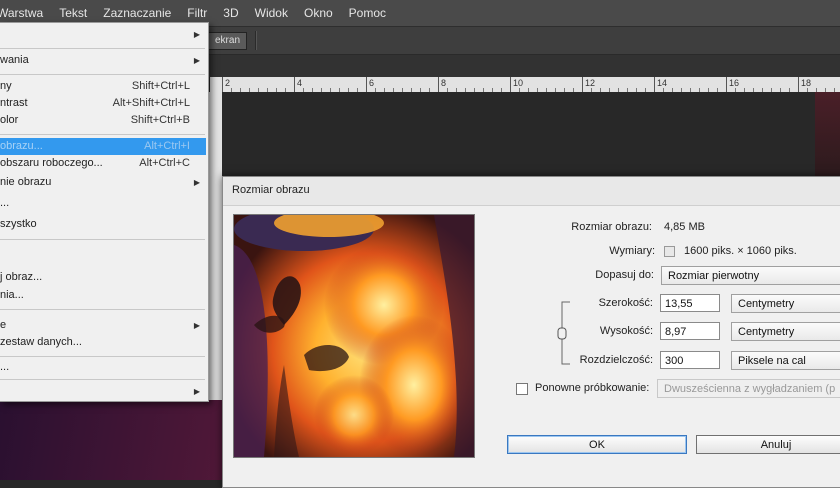 The image size is (840, 488). Describe the element at coordinates (103, 146) in the screenshot. I see `menu-item-image-size: obrazu... Alt+Ctrl+I` at that location.